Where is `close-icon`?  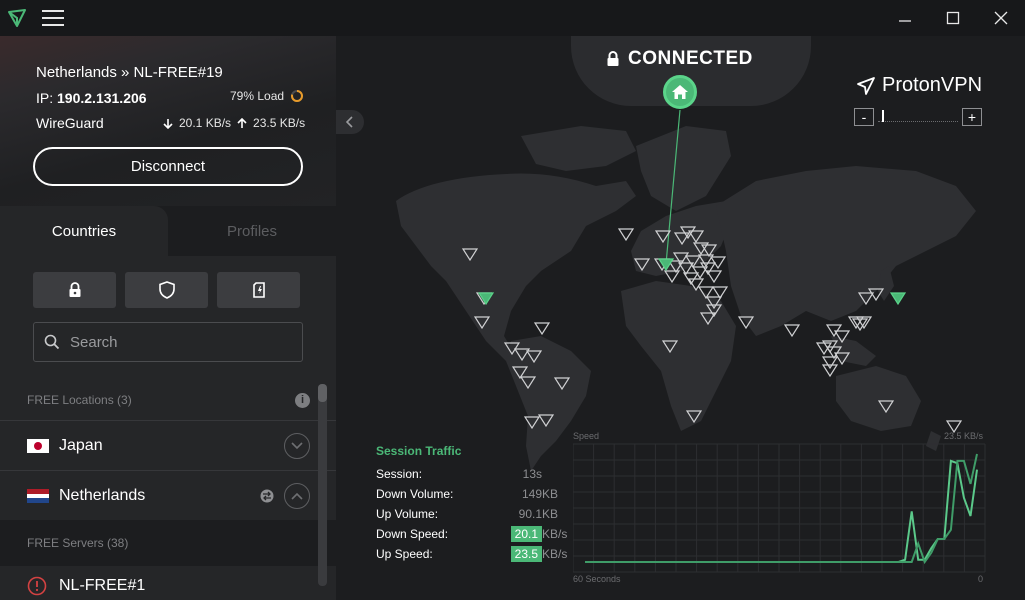 close-icon is located at coordinates (1001, 18).